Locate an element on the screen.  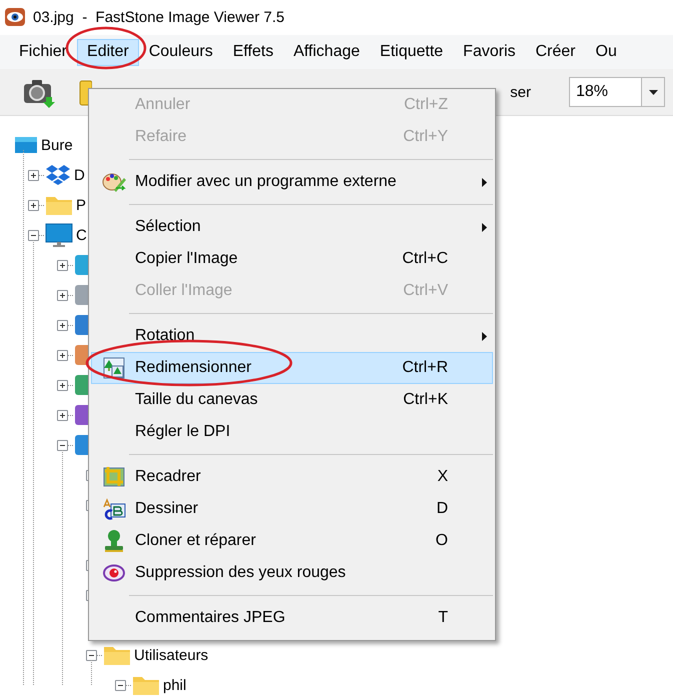
menu-option: Taille du canevas Ctrl+K is located at coordinates (292, 400).